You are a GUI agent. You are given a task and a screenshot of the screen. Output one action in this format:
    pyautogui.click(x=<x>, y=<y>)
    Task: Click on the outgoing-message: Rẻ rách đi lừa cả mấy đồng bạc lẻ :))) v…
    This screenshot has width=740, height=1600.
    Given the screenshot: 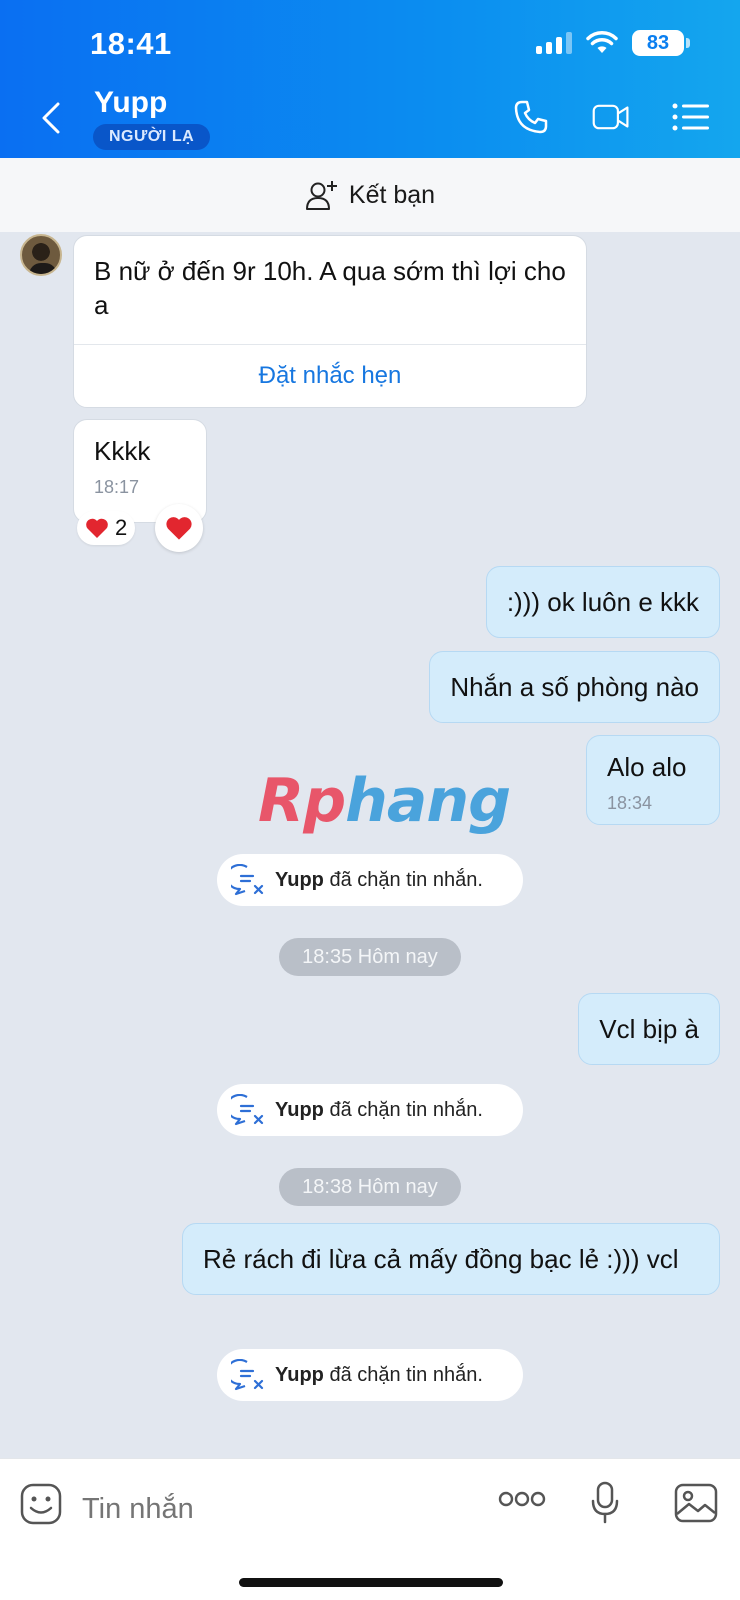 What is the action you would take?
    pyautogui.click(x=451, y=1259)
    